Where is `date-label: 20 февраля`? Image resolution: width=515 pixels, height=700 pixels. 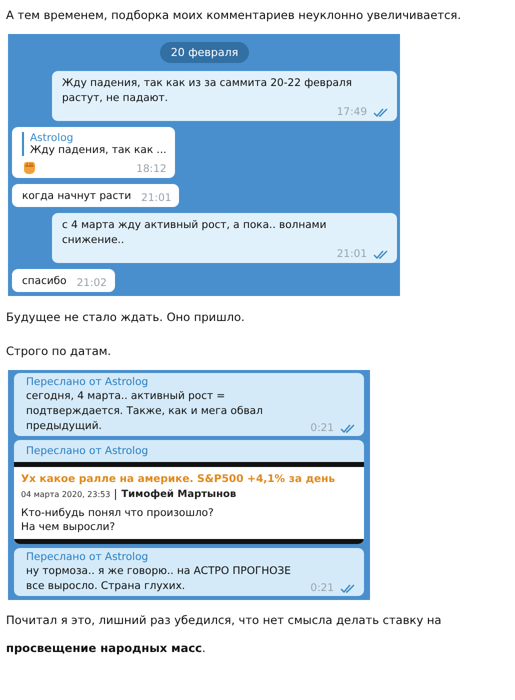
date-label: 20 февраля is located at coordinates (205, 52).